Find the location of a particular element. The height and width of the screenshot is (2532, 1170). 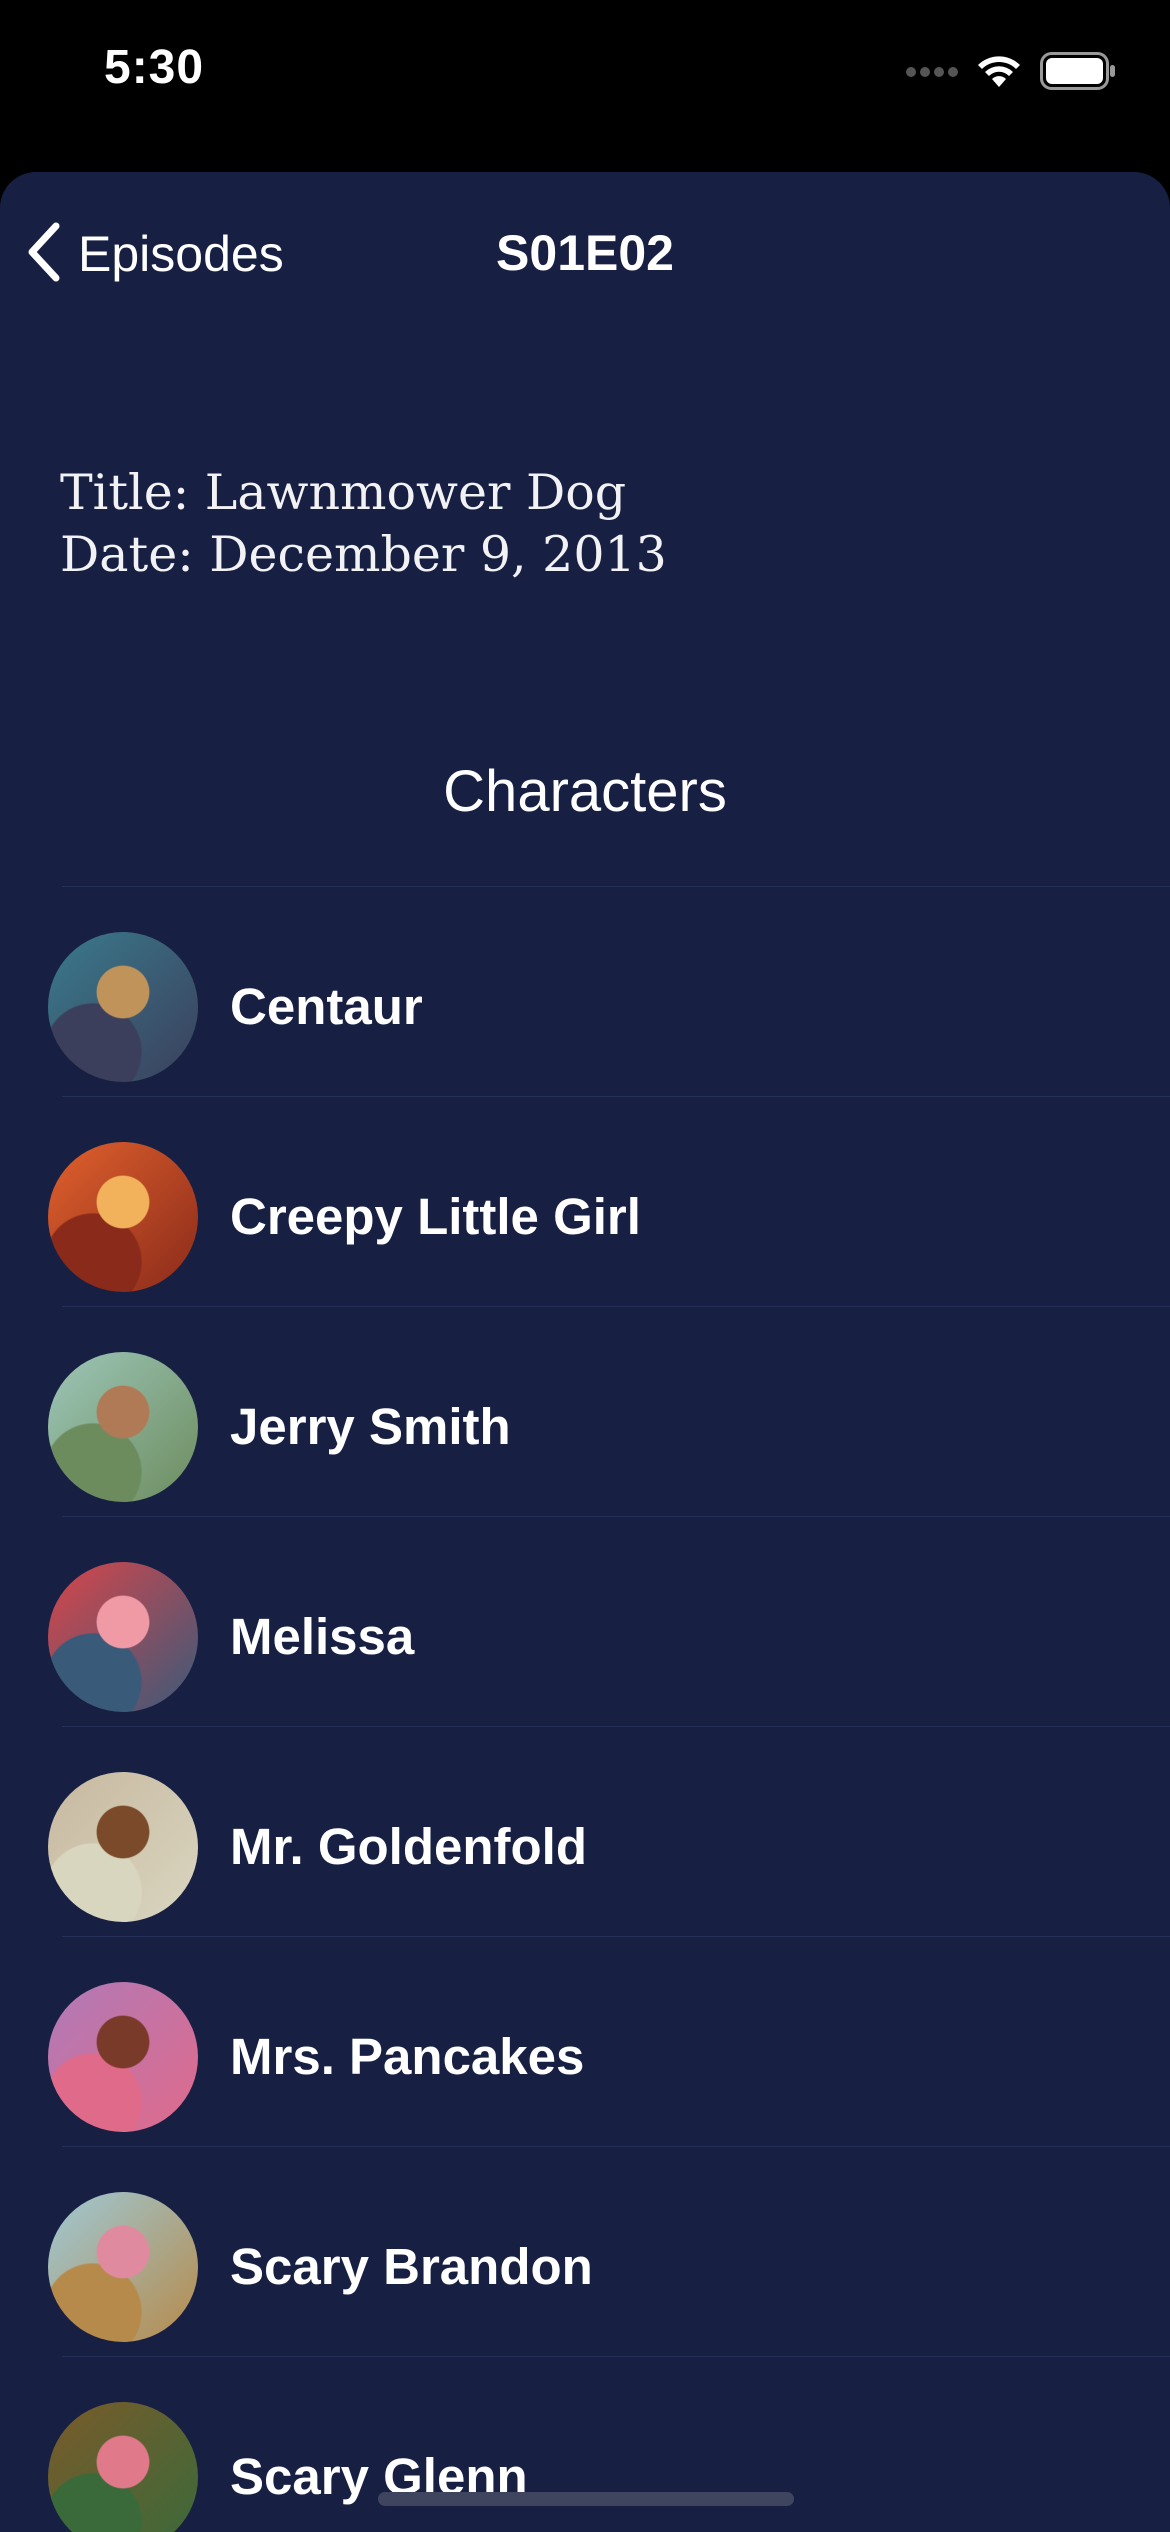

status-icons is located at coordinates (1011, 73).